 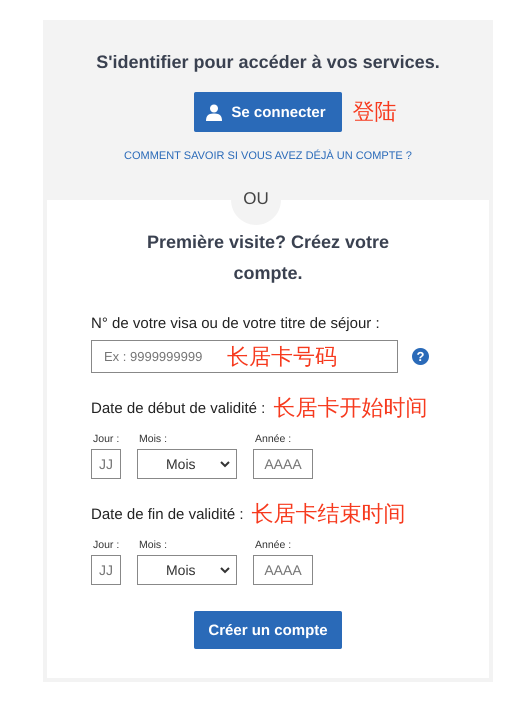 I want to click on annotation: 长居卡结束时间, so click(x=329, y=515).